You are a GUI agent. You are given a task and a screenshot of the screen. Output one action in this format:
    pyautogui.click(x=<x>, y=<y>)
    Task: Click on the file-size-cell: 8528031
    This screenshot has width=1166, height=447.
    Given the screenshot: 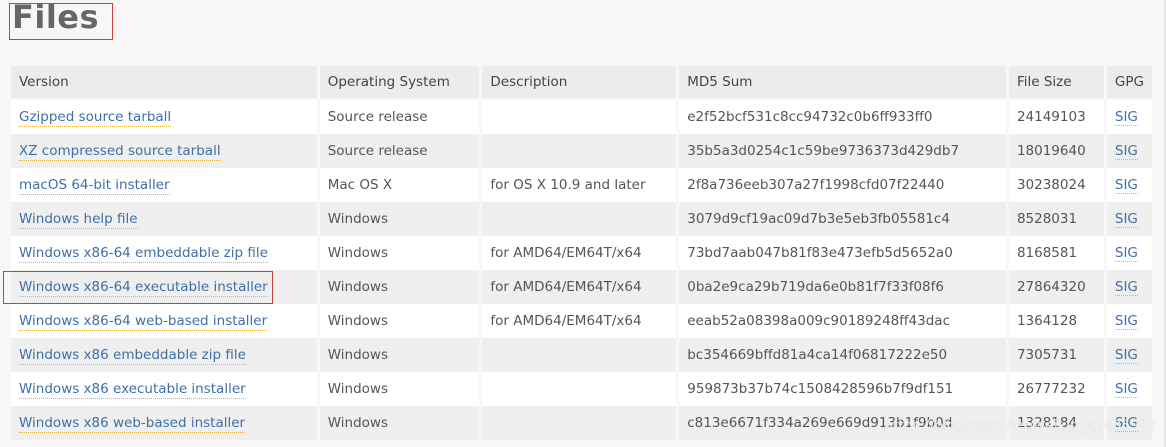 What is the action you would take?
    pyautogui.click(x=1057, y=219)
    